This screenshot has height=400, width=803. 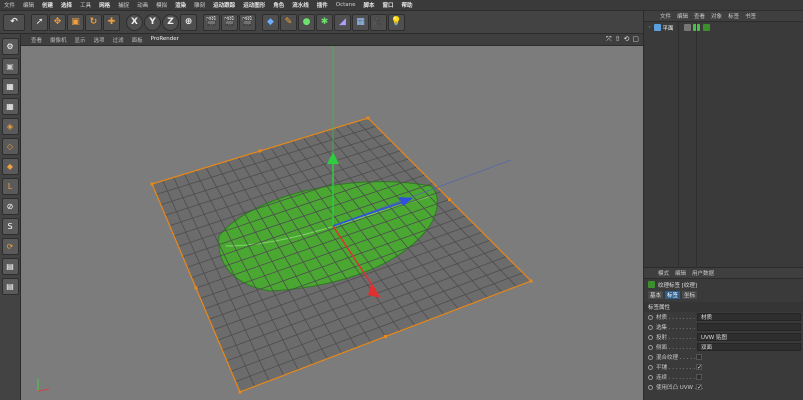 I want to click on model-mode-icon: ▣, so click(x=10, y=66).